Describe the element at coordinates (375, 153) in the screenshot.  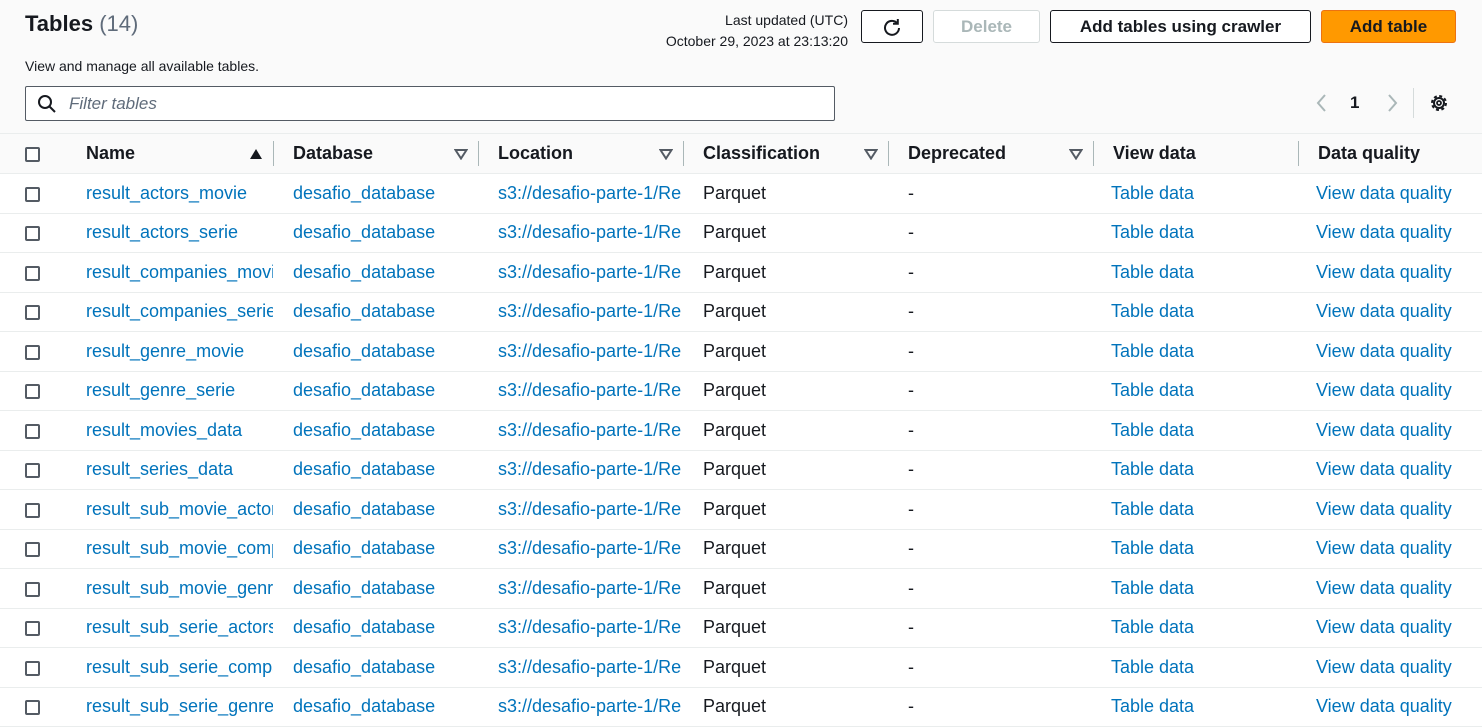
I see `column-header-database: Database` at that location.